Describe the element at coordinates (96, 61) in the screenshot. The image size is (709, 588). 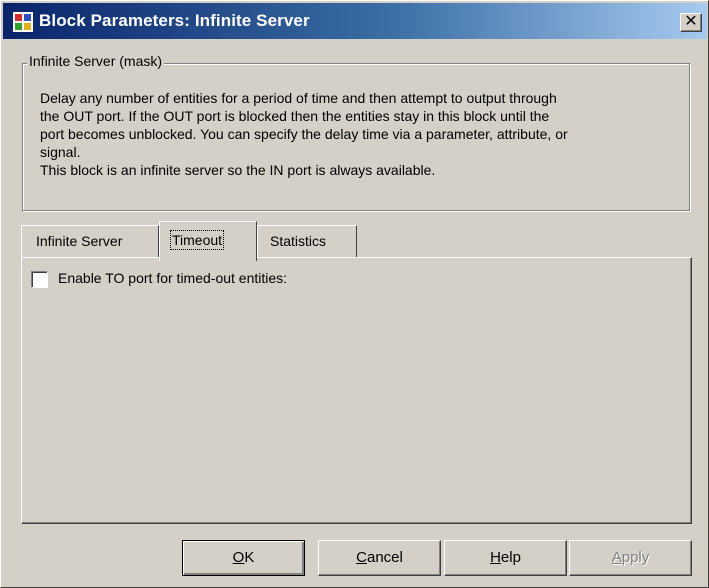
I see `mask-group-title: Infinite Server (mask)` at that location.